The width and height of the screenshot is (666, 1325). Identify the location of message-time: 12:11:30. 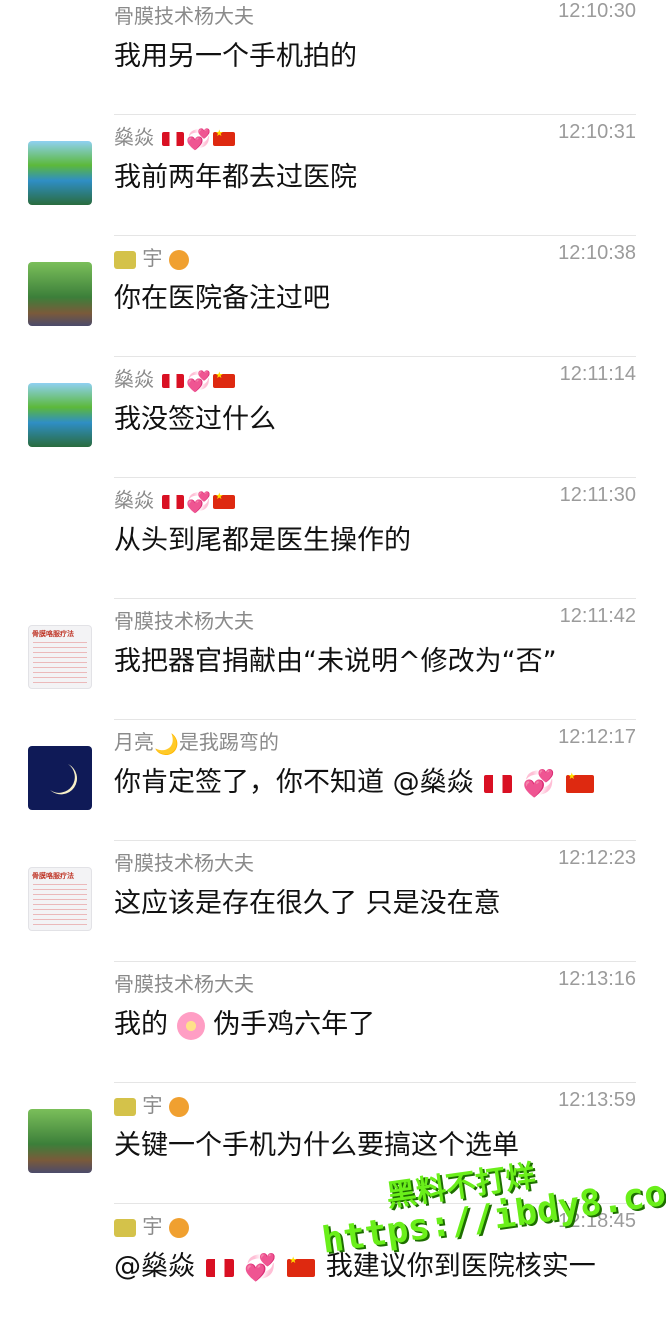
(597, 495).